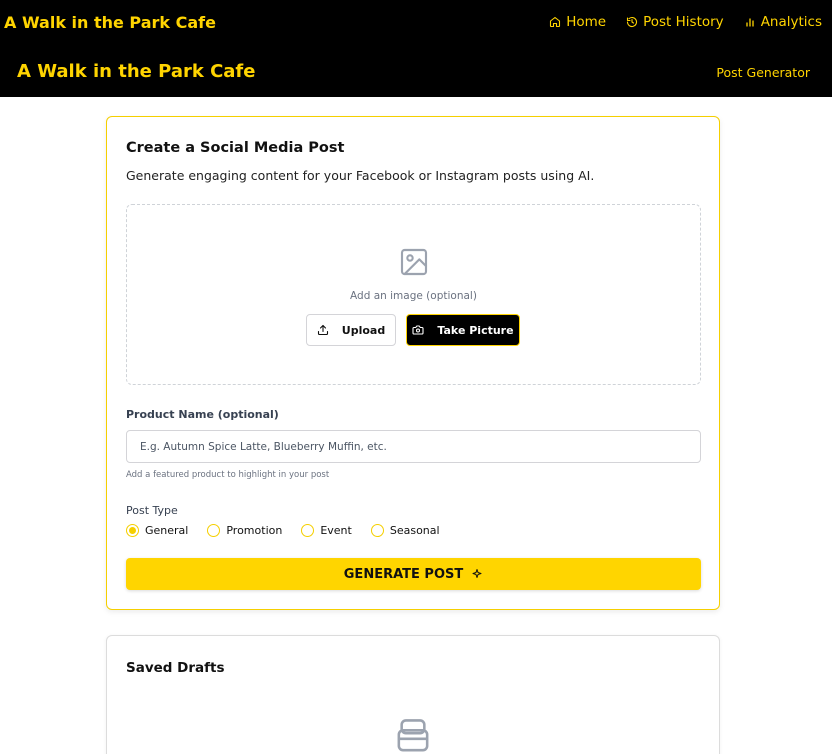 The width and height of the screenshot is (832, 754). I want to click on take-picture-label: Take Picture, so click(475, 330).